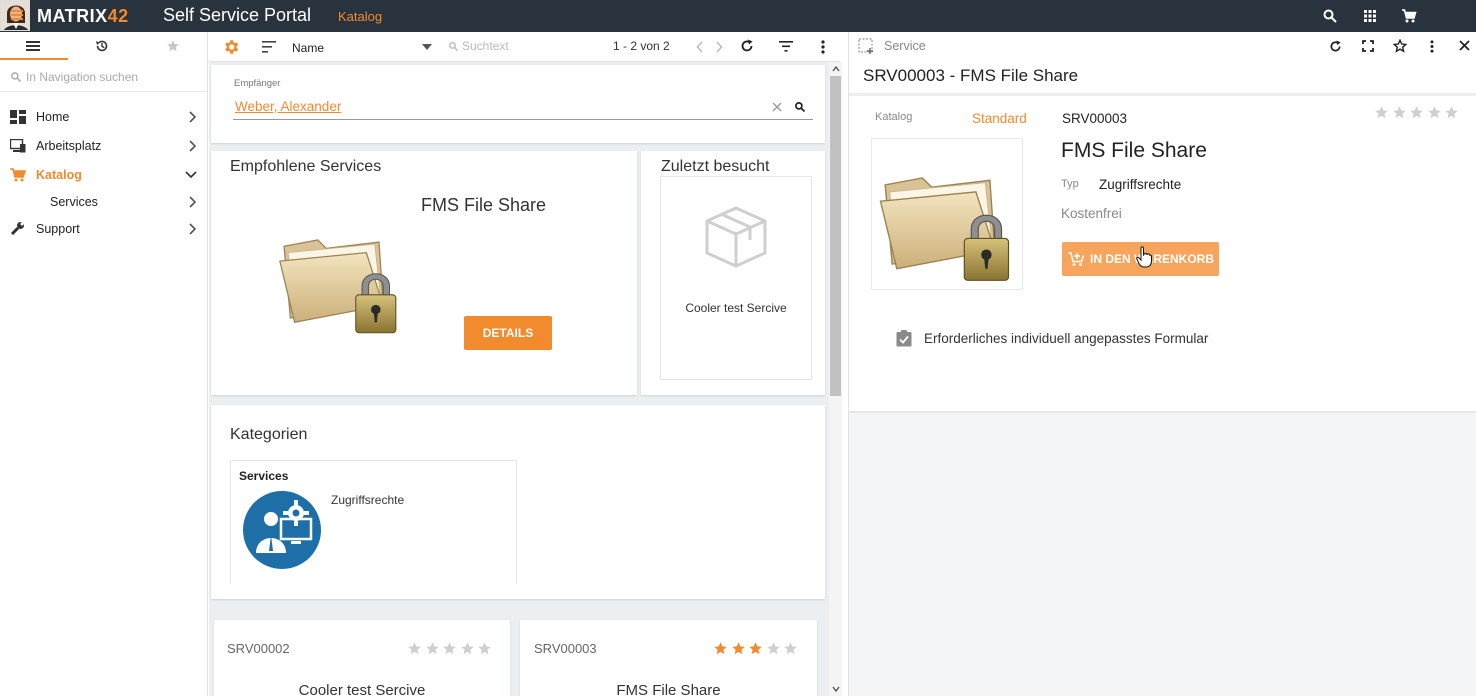 The width and height of the screenshot is (1476, 696). What do you see at coordinates (1070, 184) in the screenshot?
I see `type-label: Typ` at bounding box center [1070, 184].